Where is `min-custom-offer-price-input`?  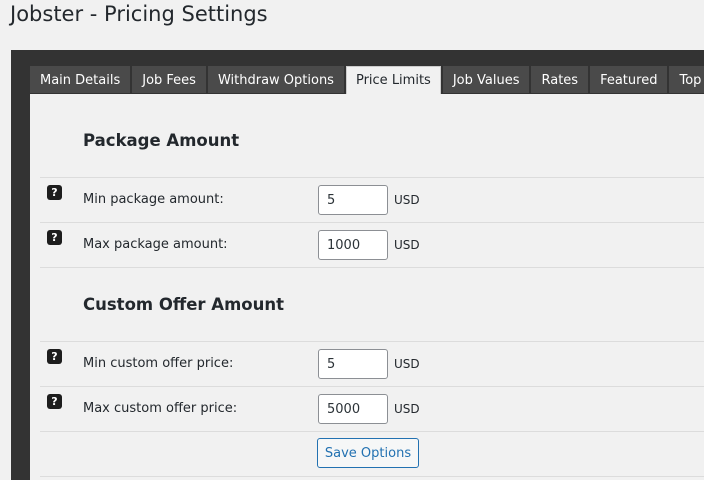
min-custom-offer-price-input is located at coordinates (353, 364).